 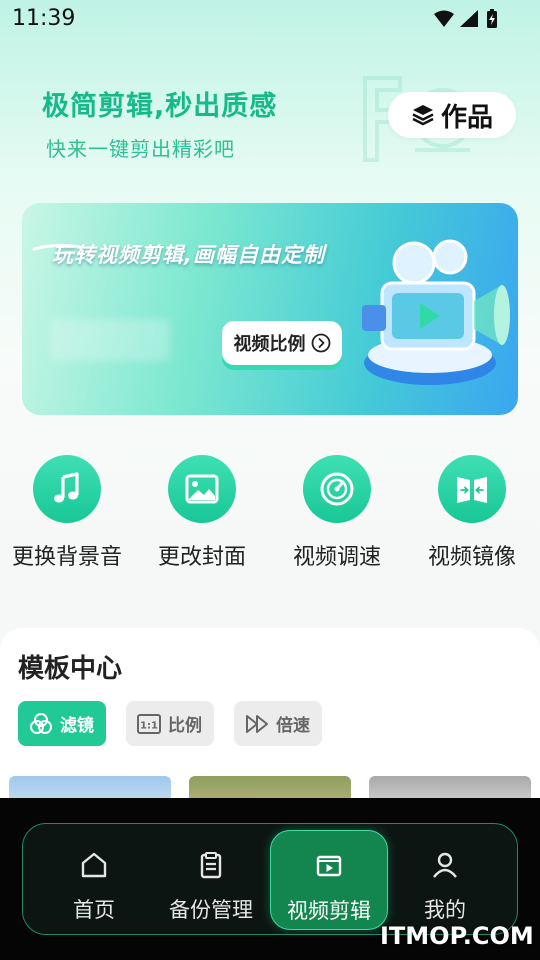 What do you see at coordinates (94, 880) in the screenshot?
I see `nav-home: 首页` at bounding box center [94, 880].